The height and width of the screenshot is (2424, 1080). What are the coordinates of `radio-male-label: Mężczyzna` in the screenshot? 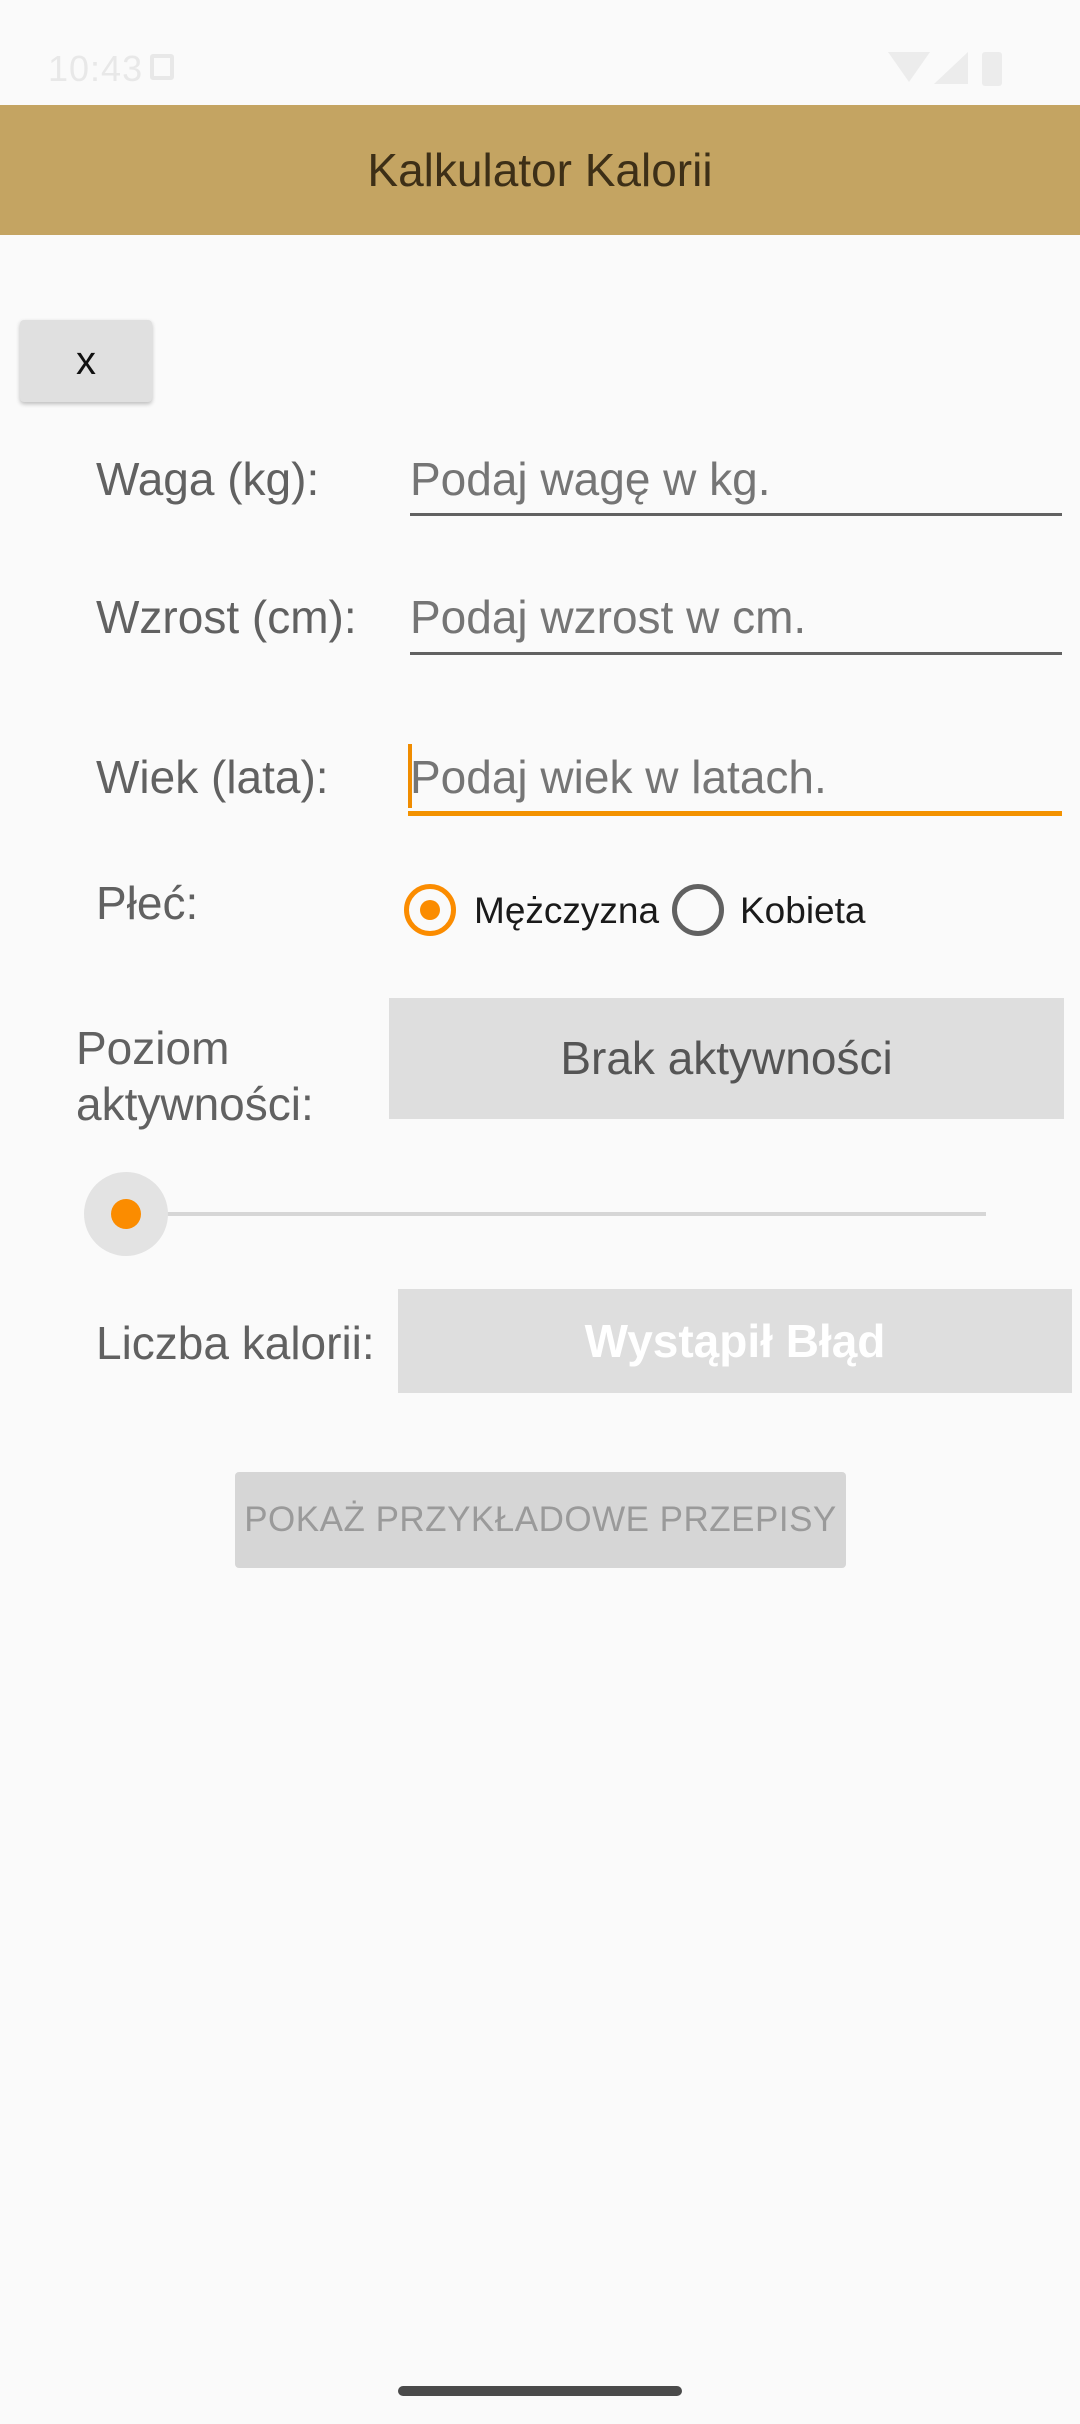 It's located at (566, 911).